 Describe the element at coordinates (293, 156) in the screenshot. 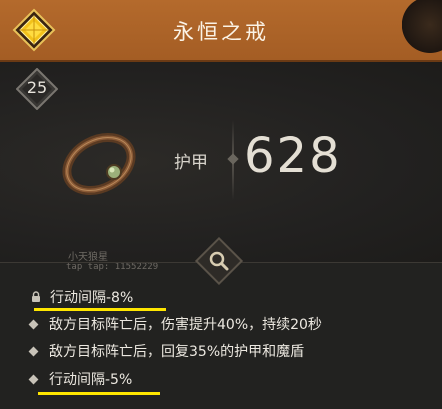

I see `stat-value: 628` at that location.